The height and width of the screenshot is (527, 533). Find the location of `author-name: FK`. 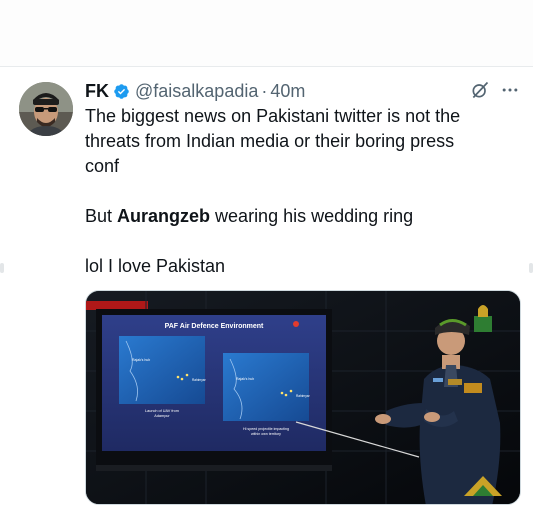

author-name: FK is located at coordinates (97, 91).